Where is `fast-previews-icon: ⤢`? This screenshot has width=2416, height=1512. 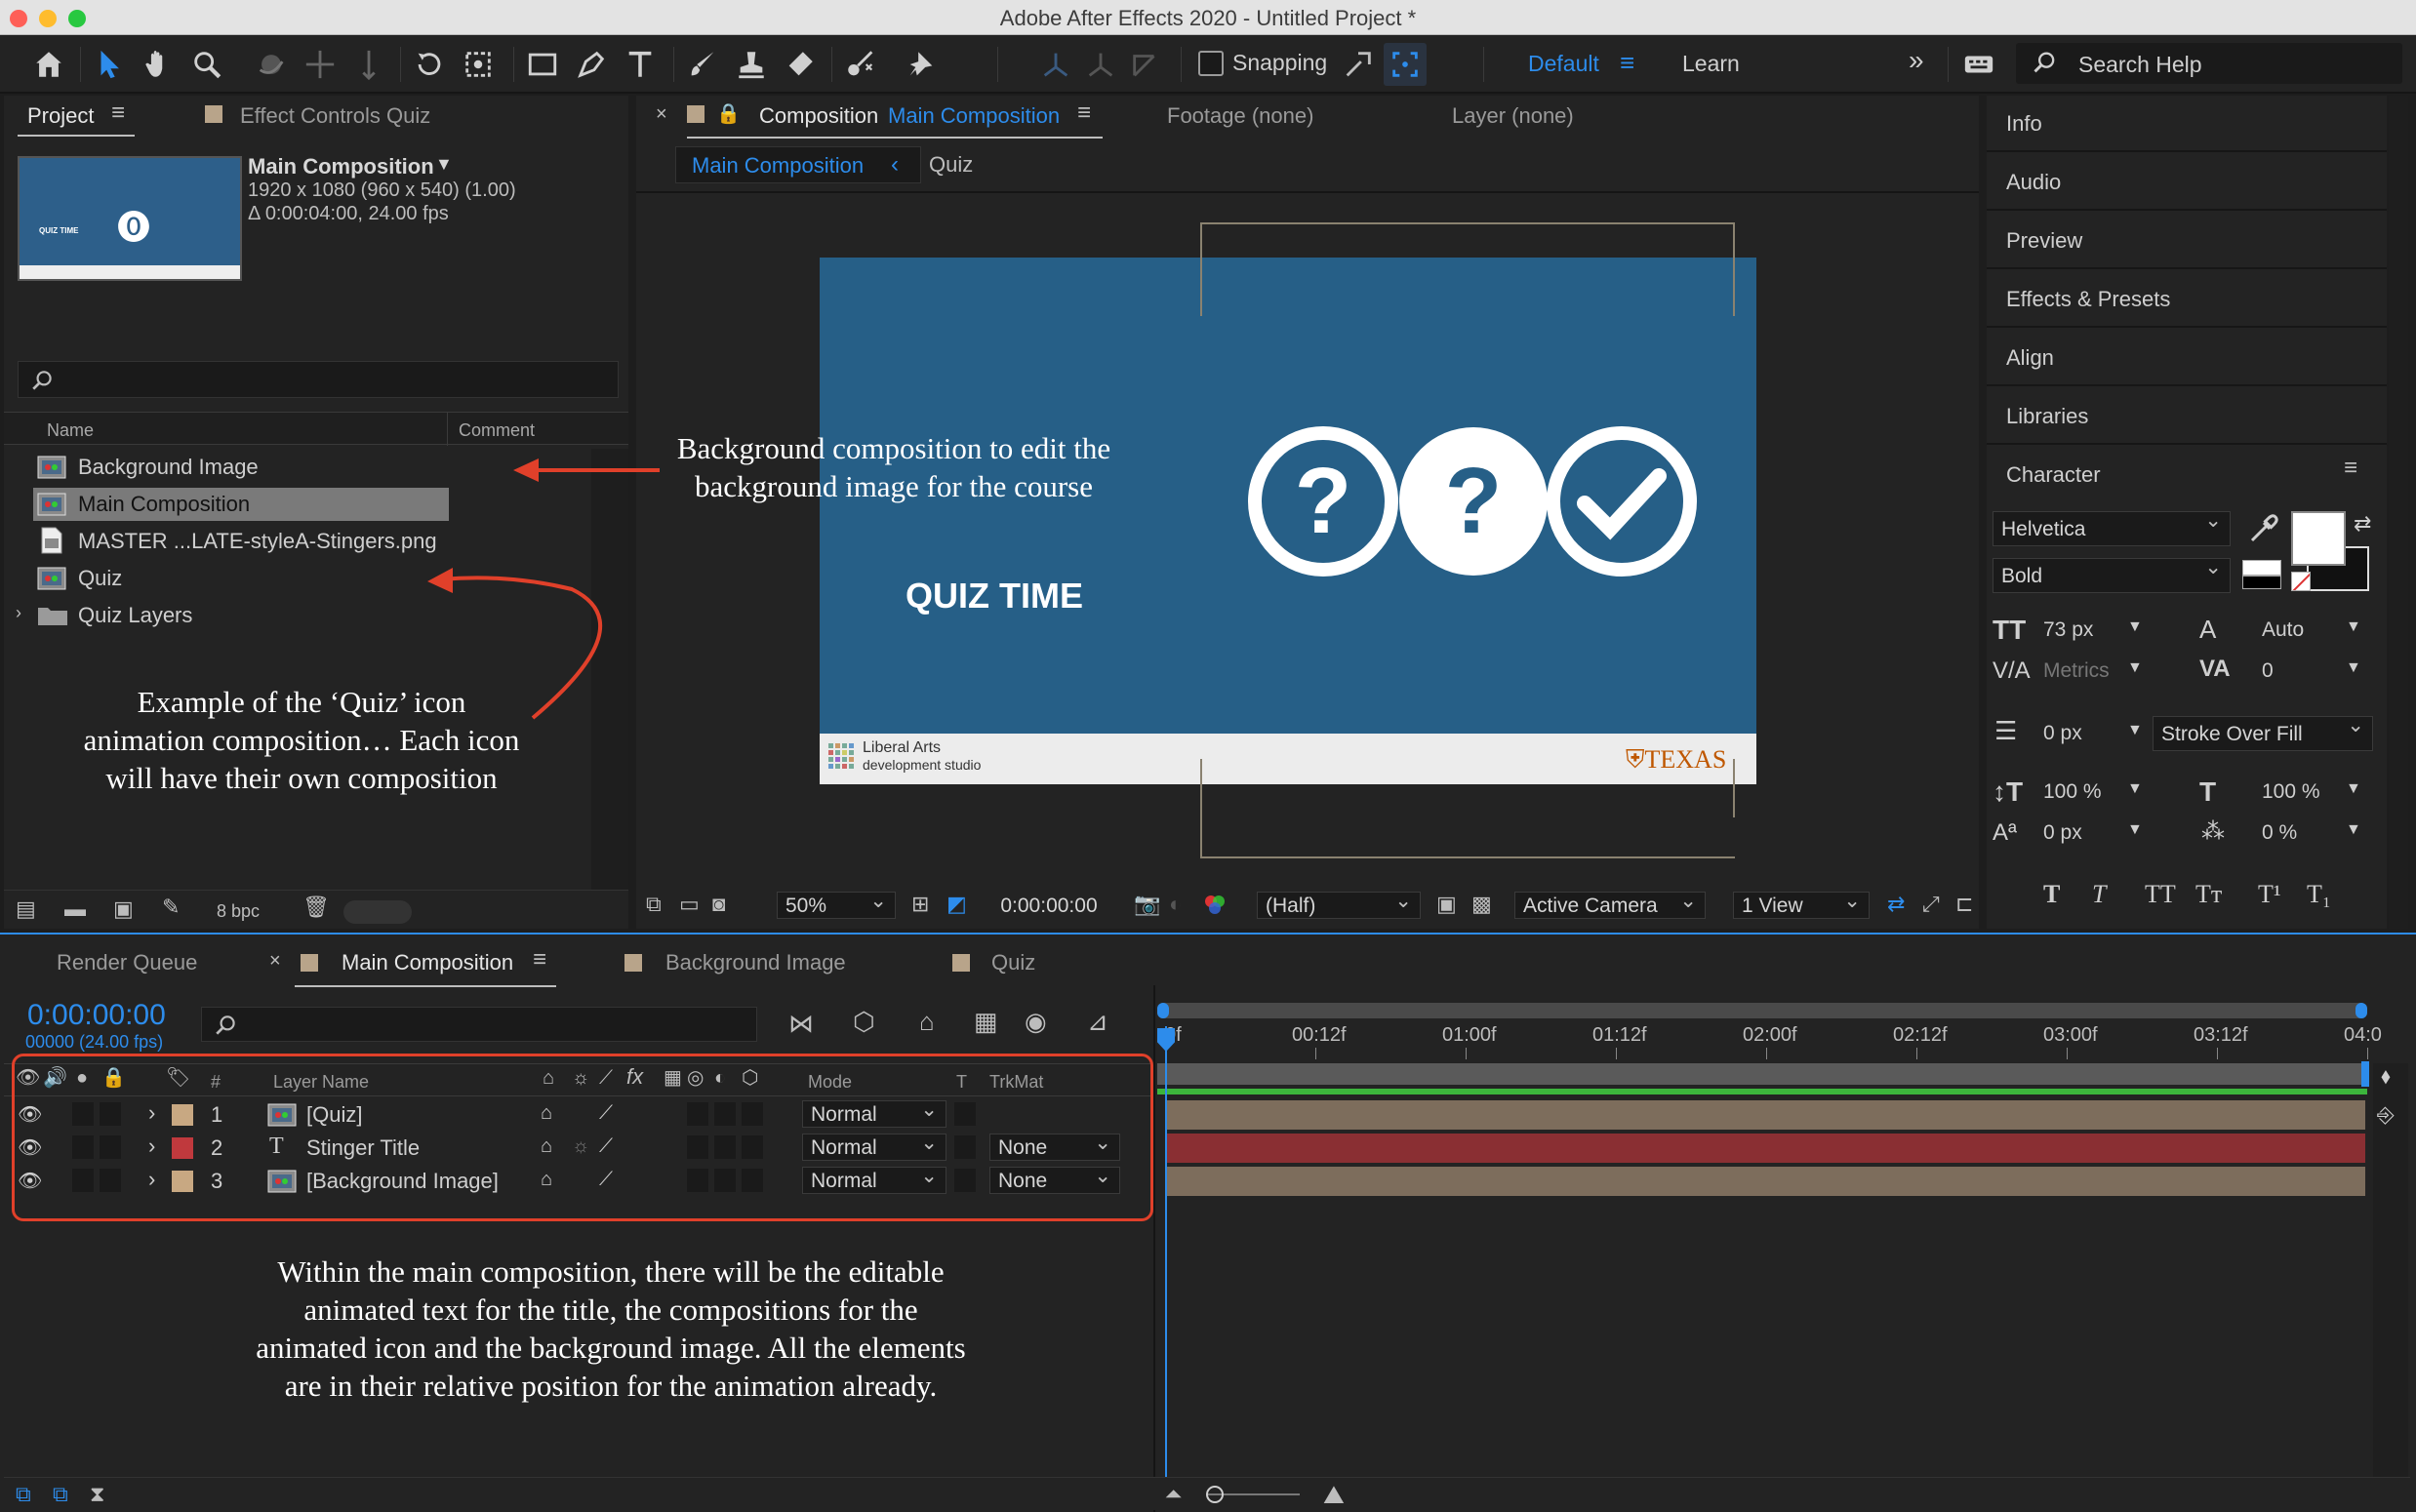
fast-previews-icon: ⤢ is located at coordinates (1931, 904).